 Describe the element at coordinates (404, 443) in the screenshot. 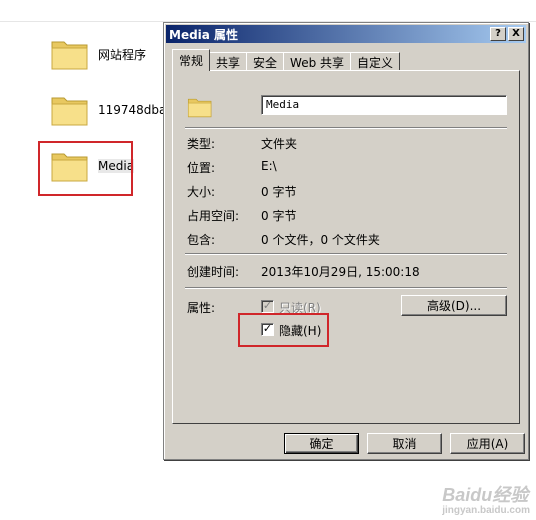

I see `cancel-button: 取消` at that location.